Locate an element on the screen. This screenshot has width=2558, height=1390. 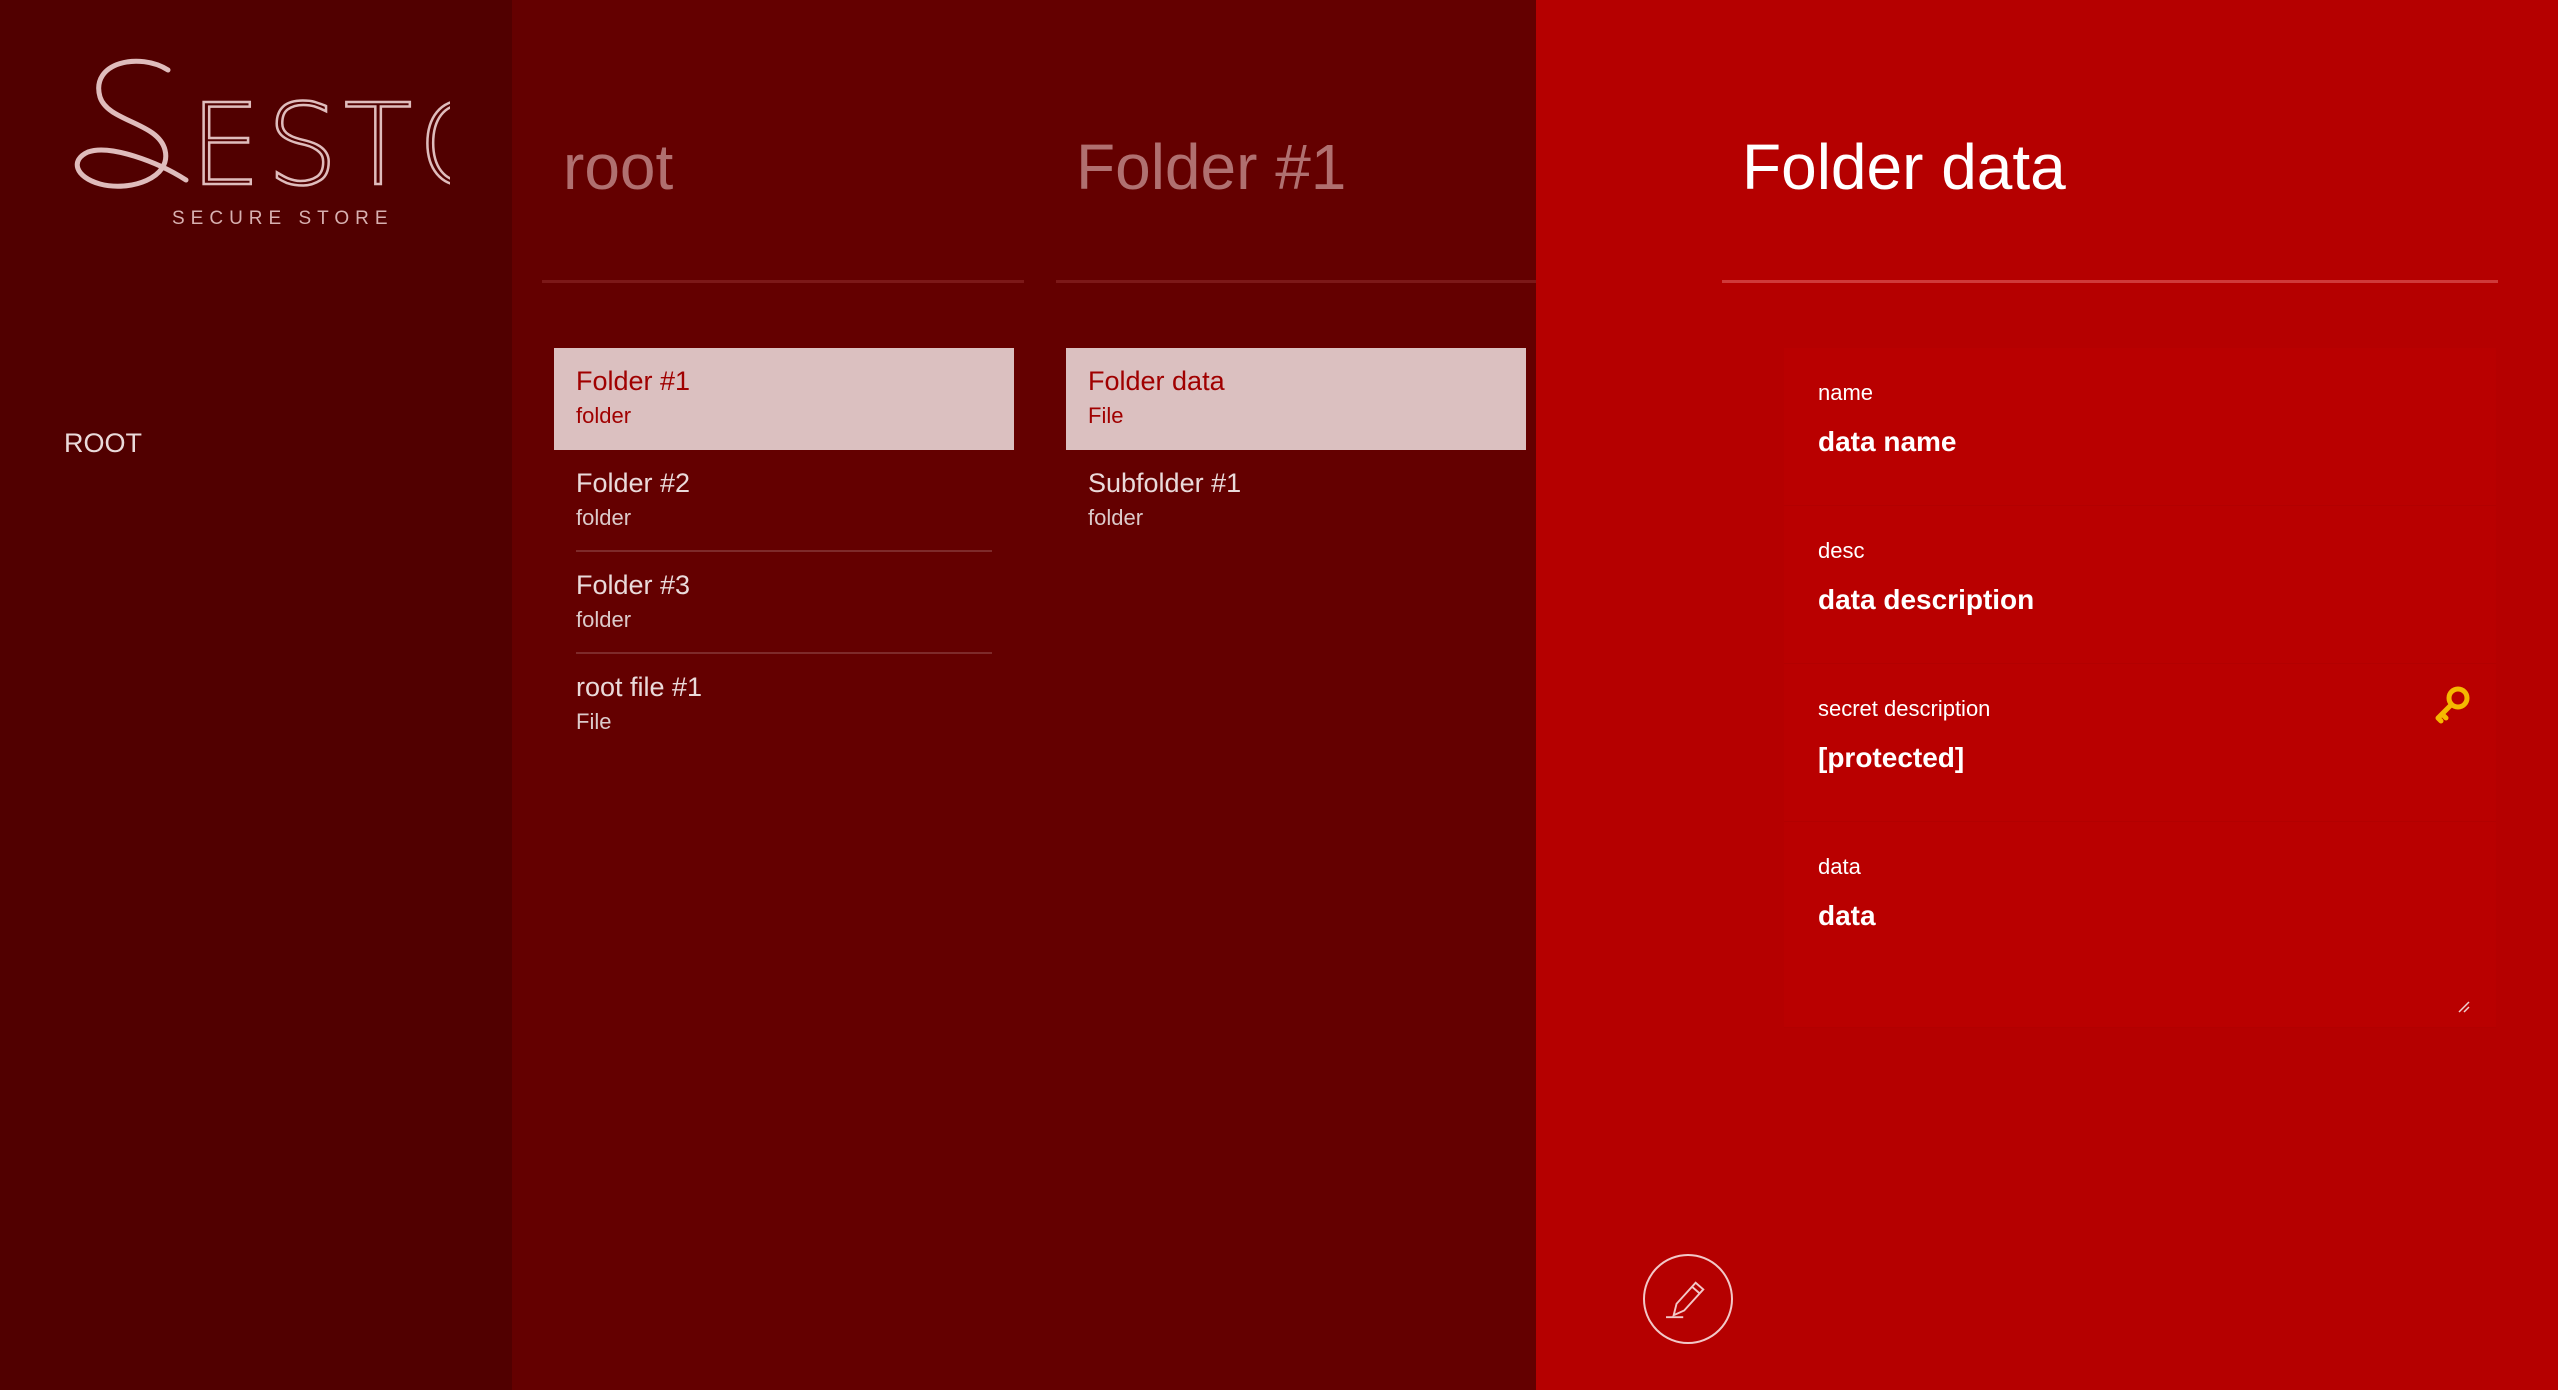
field-value: data is located at coordinates (2157, 916).